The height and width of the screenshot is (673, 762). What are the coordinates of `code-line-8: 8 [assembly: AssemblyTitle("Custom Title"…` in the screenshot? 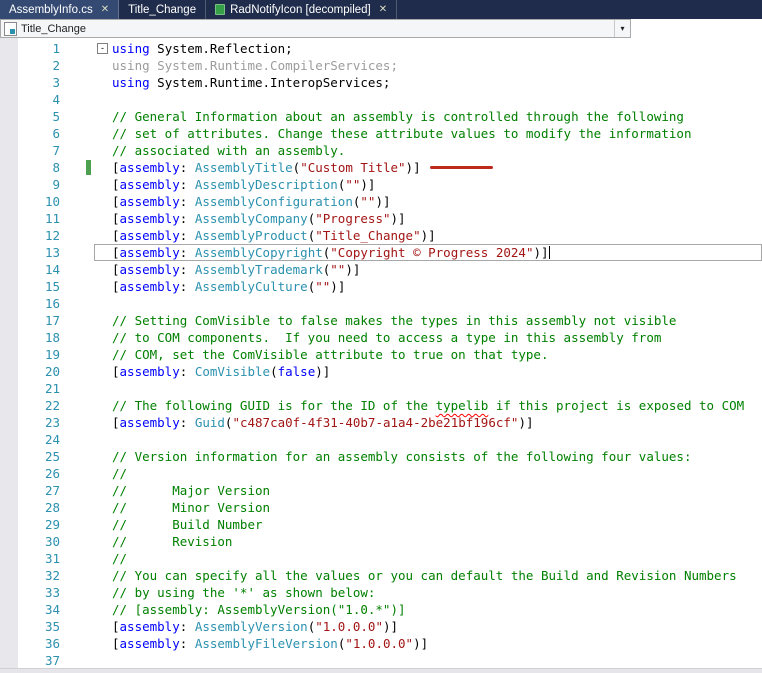 It's located at (381, 167).